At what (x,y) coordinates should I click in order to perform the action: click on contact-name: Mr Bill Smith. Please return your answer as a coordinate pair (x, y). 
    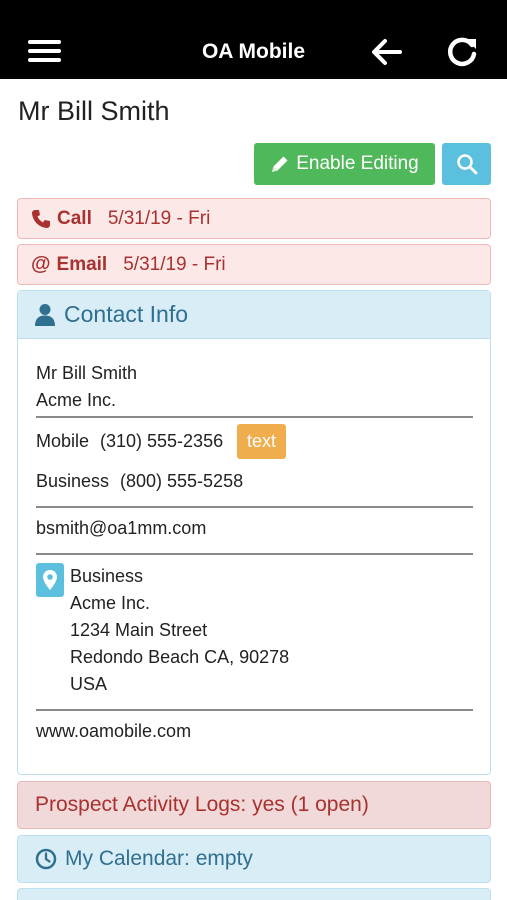
    Looking at the image, I should click on (87, 373).